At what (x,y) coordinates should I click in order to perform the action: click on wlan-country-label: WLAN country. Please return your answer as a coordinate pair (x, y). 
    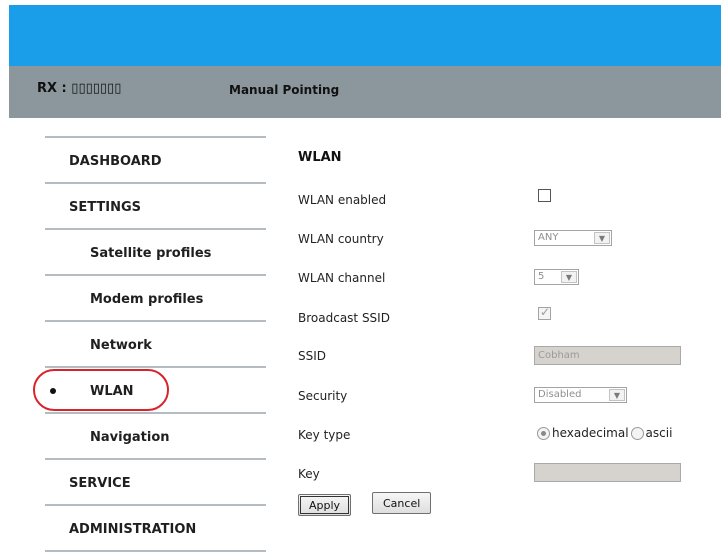
    Looking at the image, I should click on (341, 239).